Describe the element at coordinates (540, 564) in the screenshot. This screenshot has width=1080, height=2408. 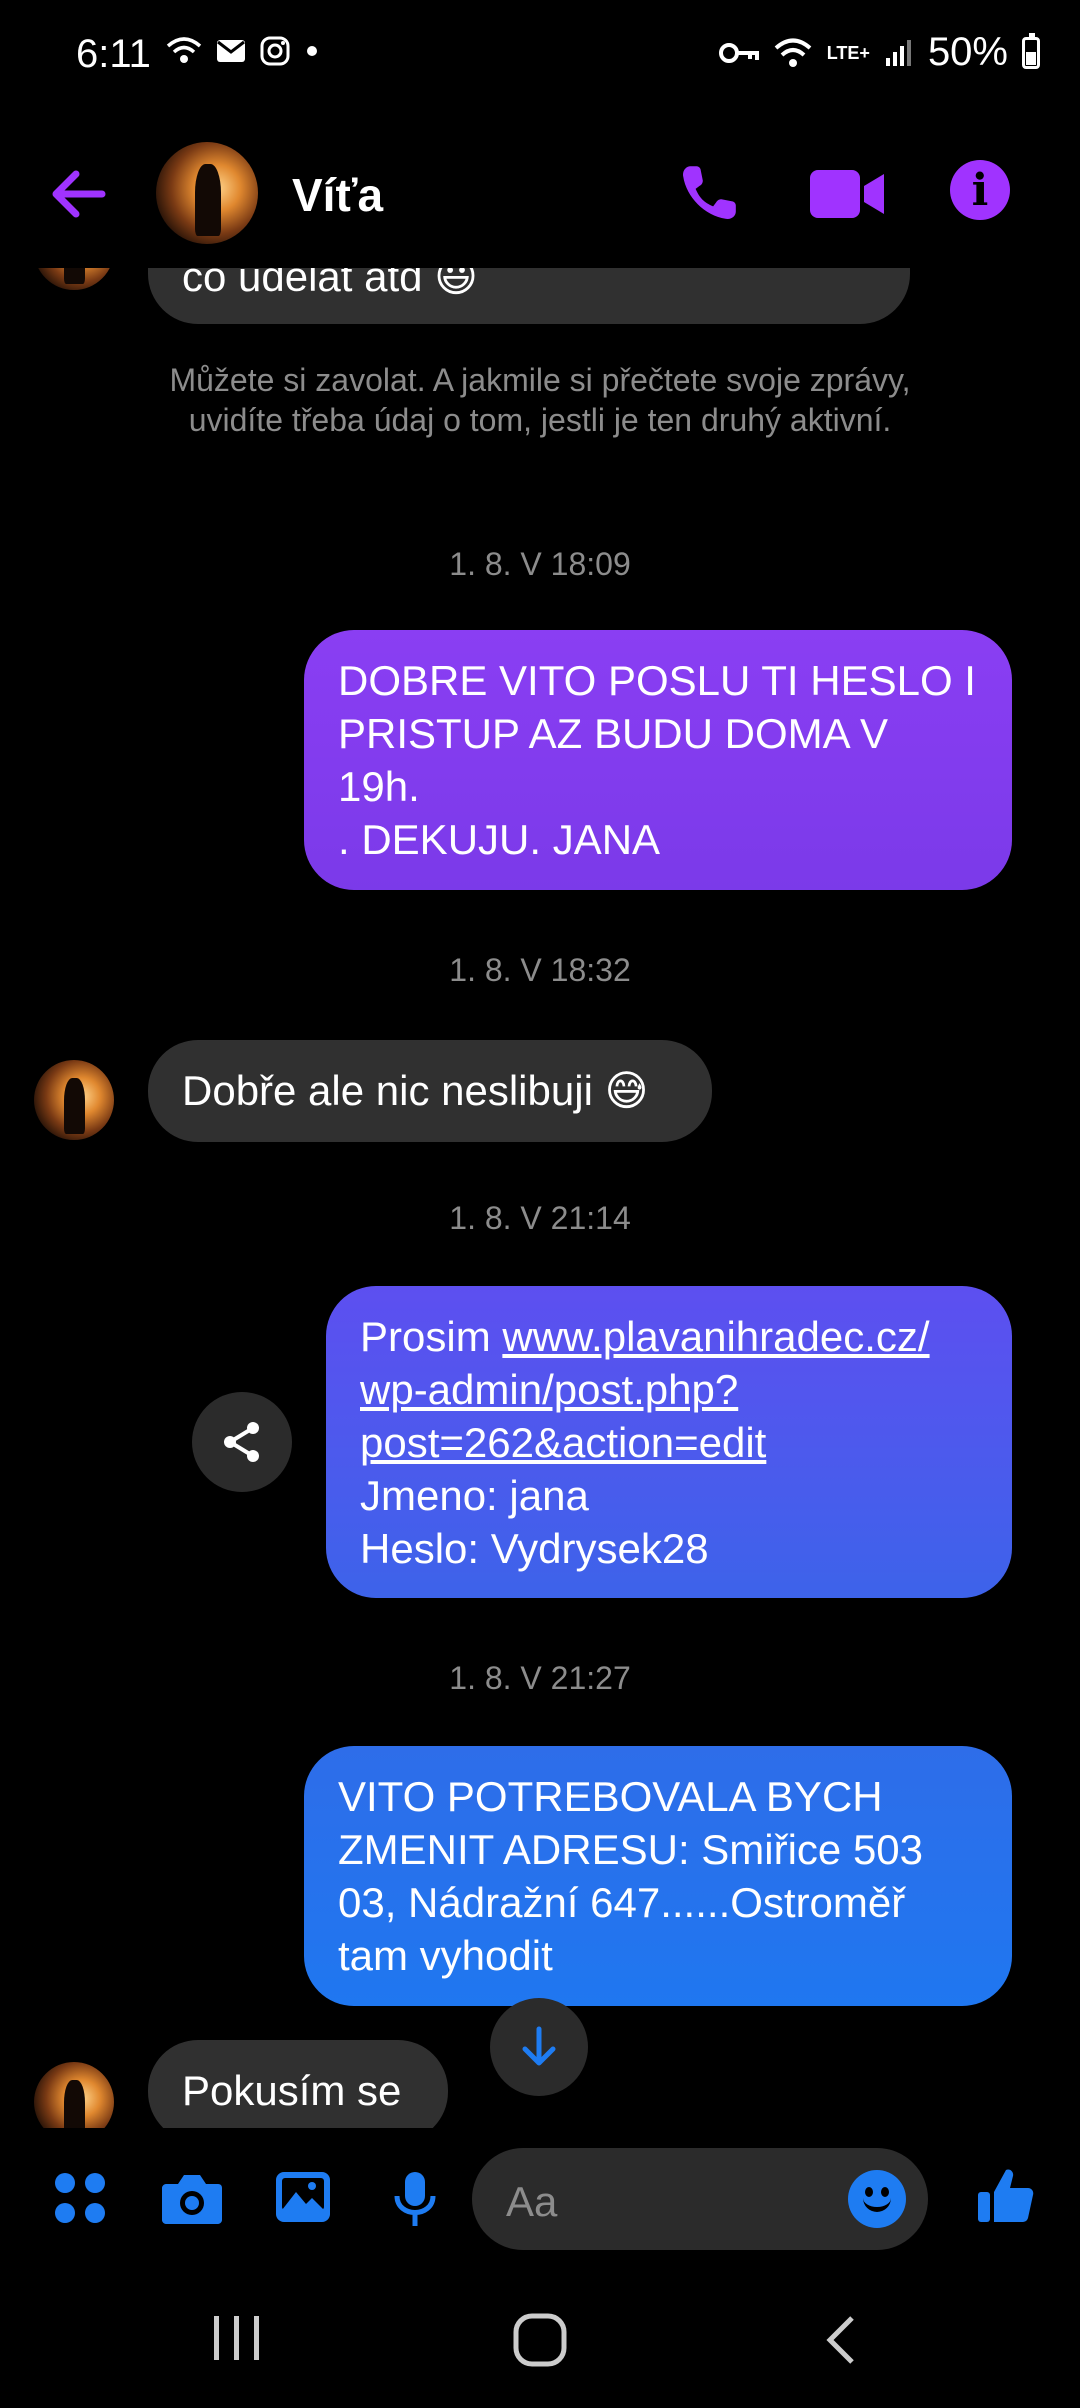
I see `timestamp: 1. 8. V 18:09` at that location.